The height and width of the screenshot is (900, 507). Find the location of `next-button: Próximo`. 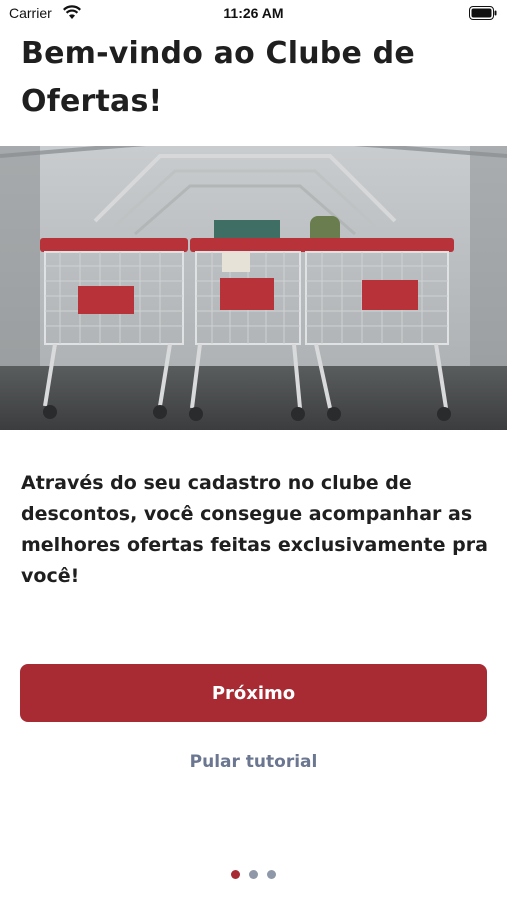

next-button: Próximo is located at coordinates (253, 693).